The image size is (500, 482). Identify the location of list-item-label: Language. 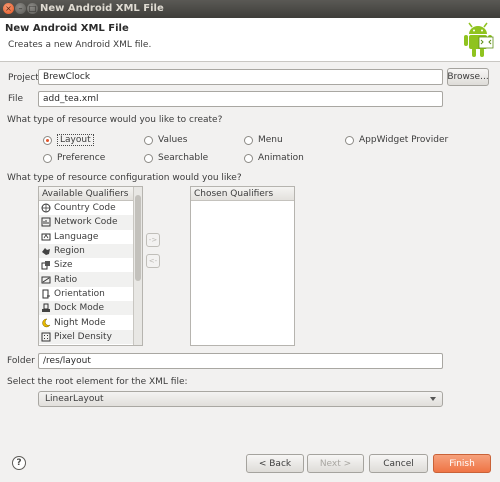
(76, 236).